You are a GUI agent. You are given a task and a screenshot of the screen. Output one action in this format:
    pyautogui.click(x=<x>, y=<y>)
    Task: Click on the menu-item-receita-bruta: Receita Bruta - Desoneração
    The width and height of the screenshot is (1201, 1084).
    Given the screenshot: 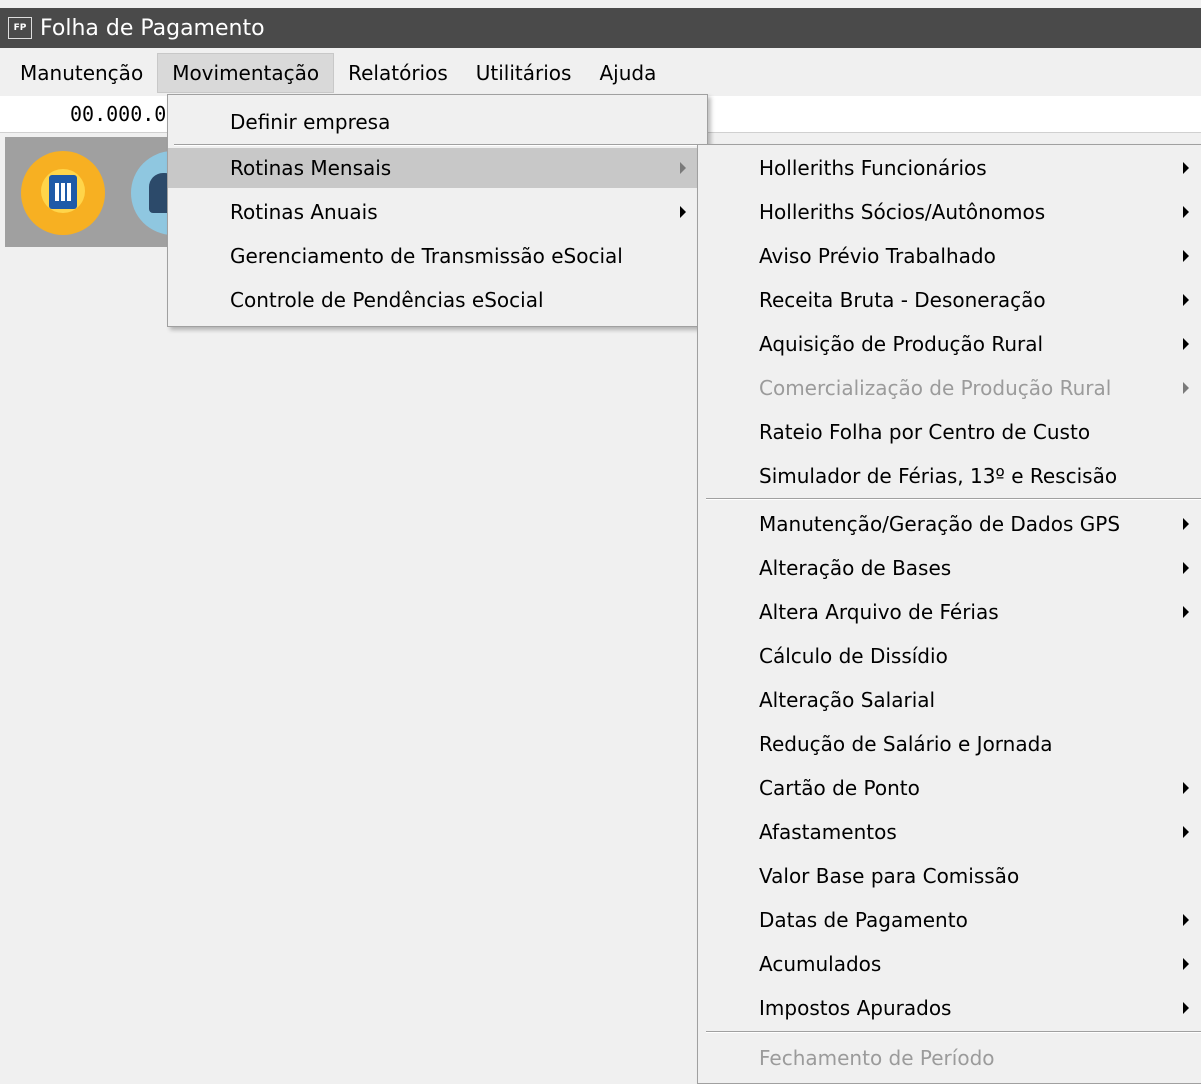 What is the action you would take?
    pyautogui.click(x=949, y=300)
    